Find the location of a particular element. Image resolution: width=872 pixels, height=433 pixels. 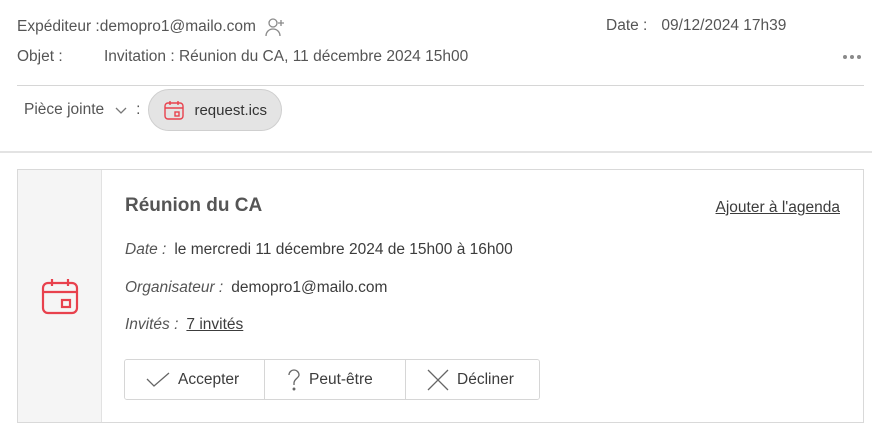

sender-row: Expéditeur : demopro1@mailo.com is located at coordinates (151, 27).